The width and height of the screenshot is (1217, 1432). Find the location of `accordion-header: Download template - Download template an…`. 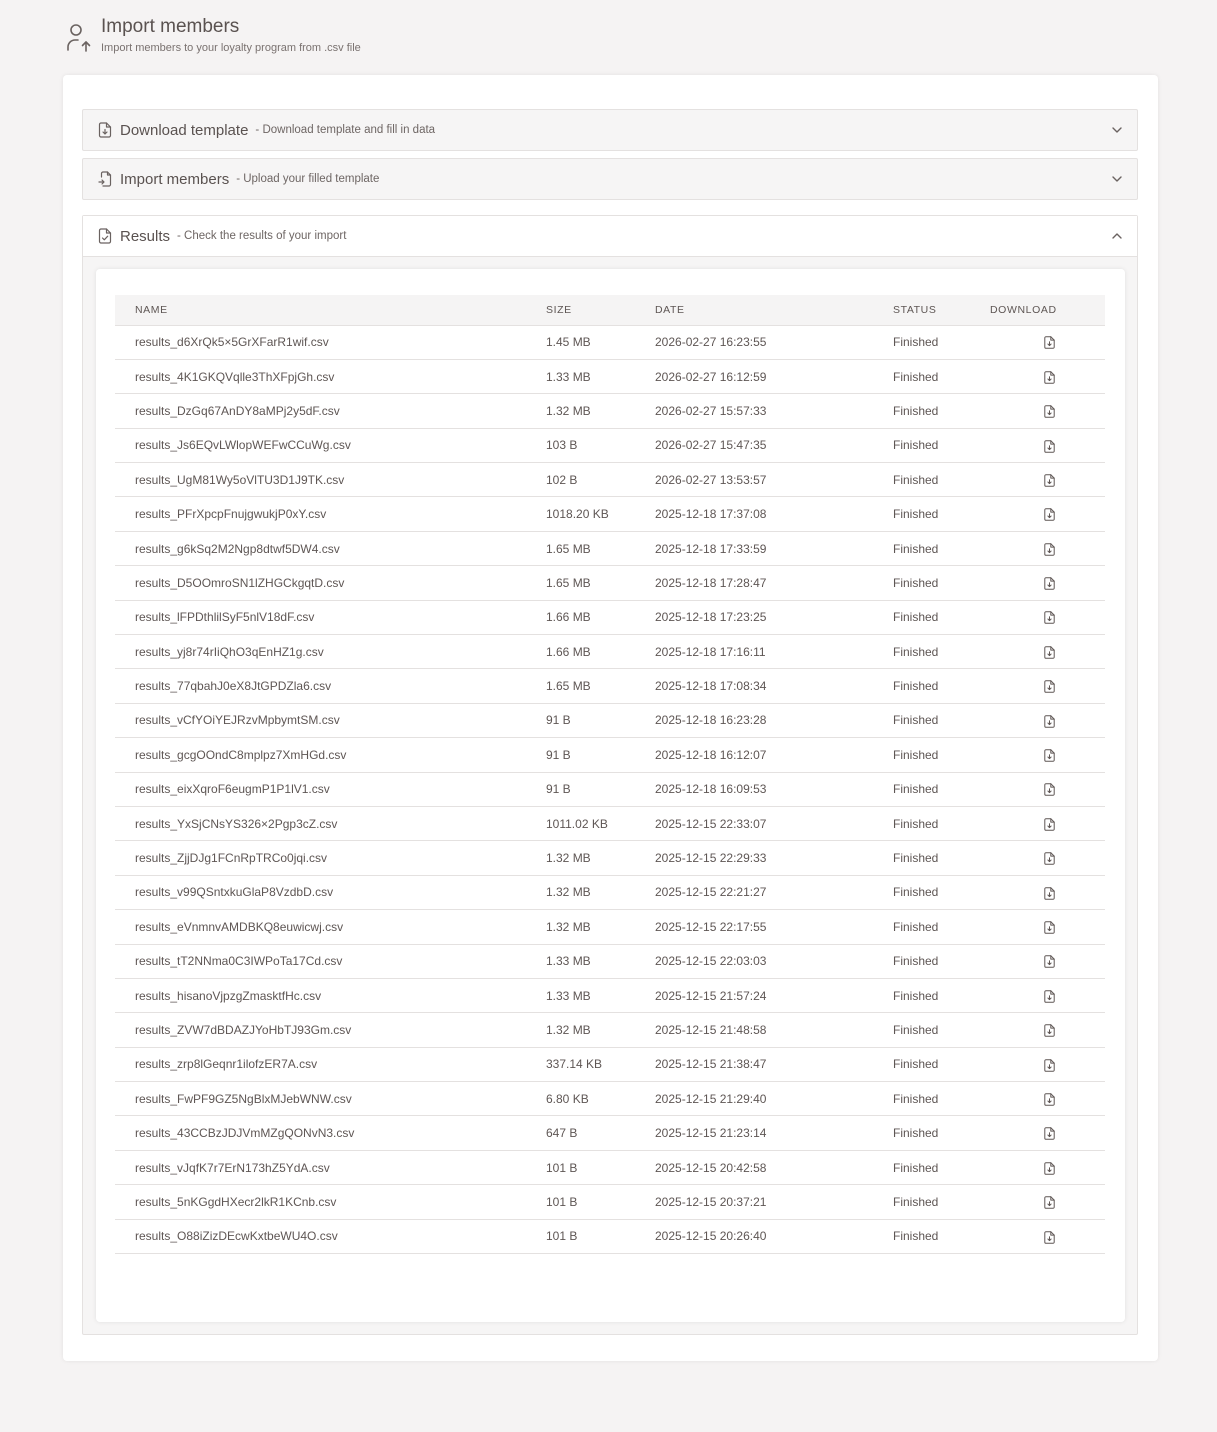

accordion-header: Download template - Download template an… is located at coordinates (610, 130).